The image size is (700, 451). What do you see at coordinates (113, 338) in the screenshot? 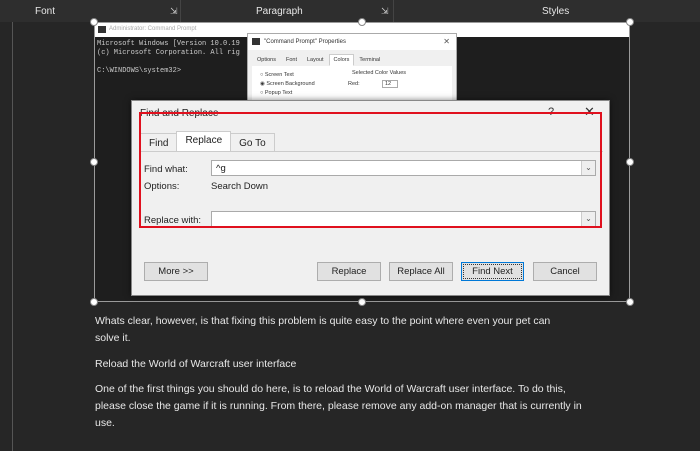
I see `text-line: solve it.` at bounding box center [113, 338].